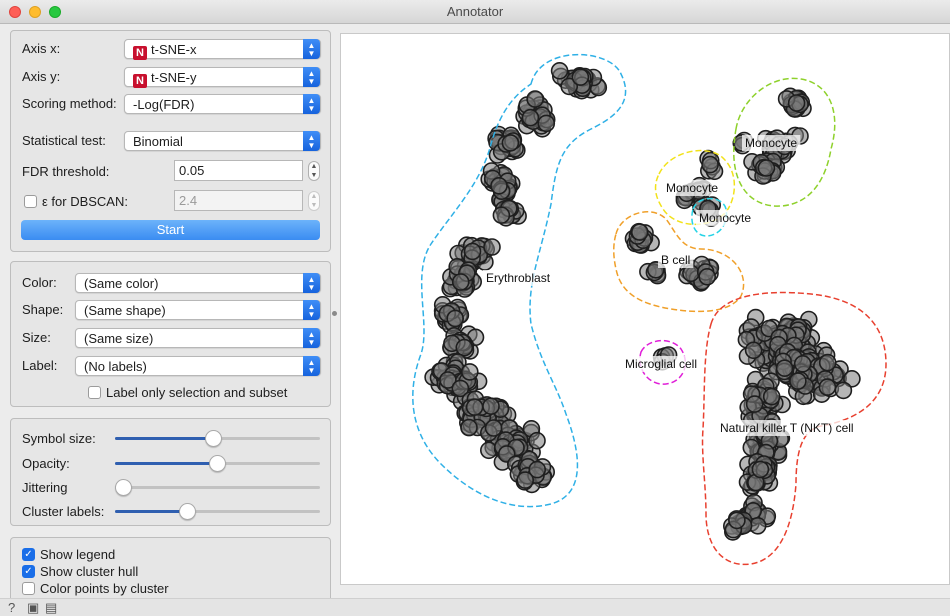 Image resolution: width=950 pixels, height=616 pixels. I want to click on cluster-label: B cell, so click(675, 260).